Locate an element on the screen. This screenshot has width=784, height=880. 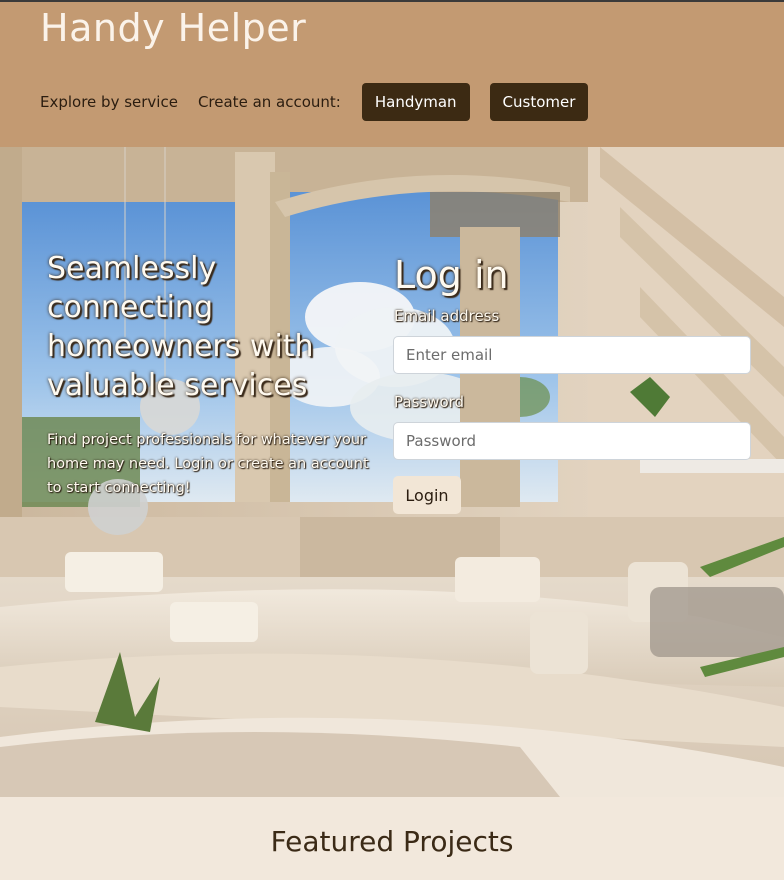
create-account-label: Create an account: is located at coordinates (269, 102).